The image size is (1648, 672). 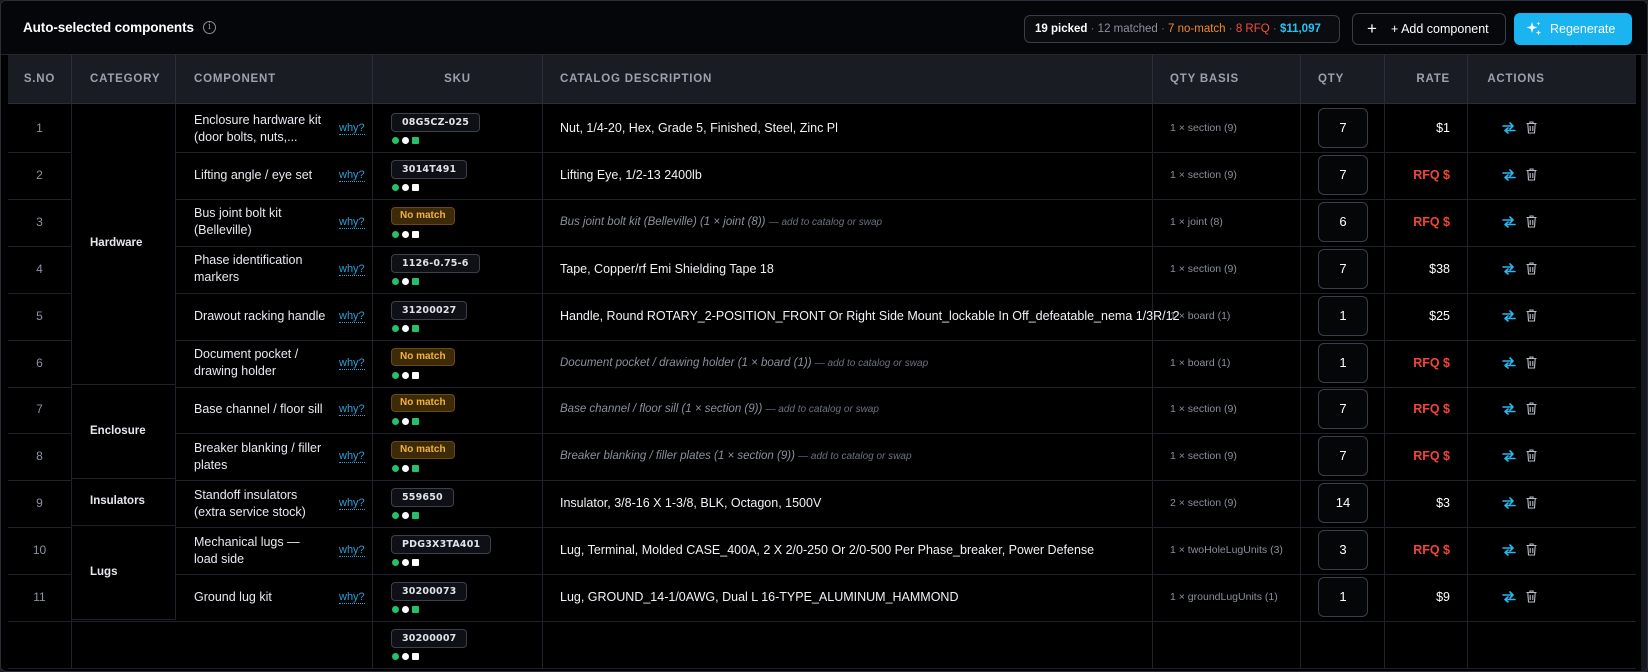 I want to click on sku-badge: 559650, so click(x=422, y=498).